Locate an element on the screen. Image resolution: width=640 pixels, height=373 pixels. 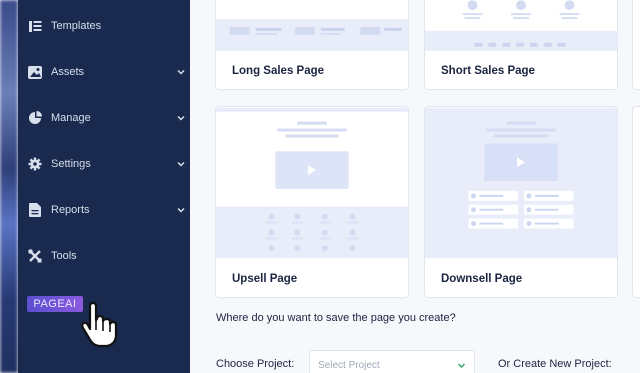
sidebar-item-tools: Tools is located at coordinates (104, 256).